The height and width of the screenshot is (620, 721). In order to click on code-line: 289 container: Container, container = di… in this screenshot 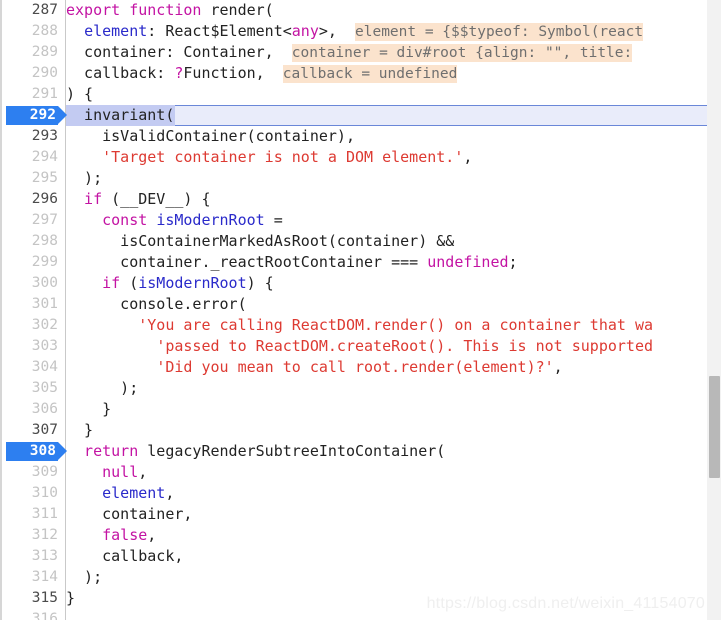, I will do `click(360, 52)`.